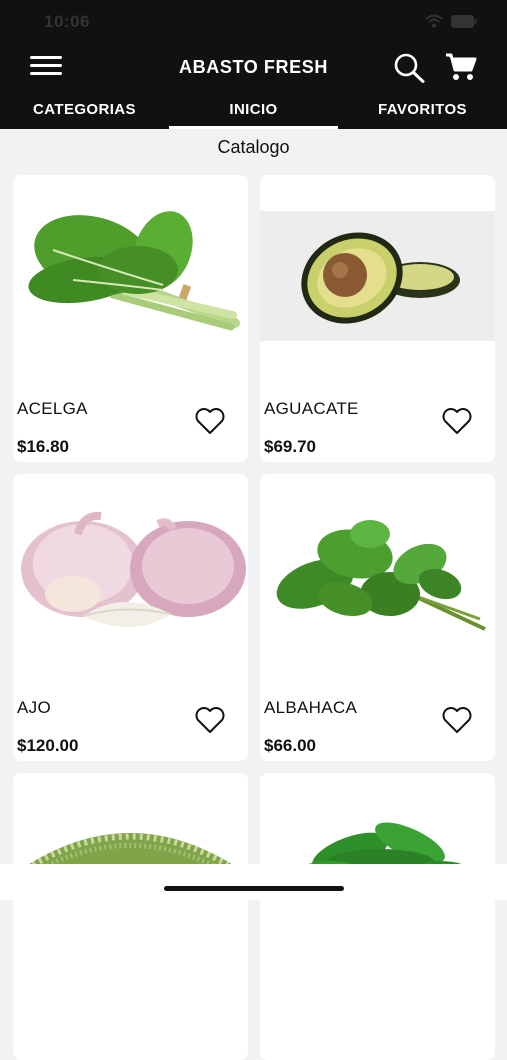  I want to click on basil-image, so click(377, 574).